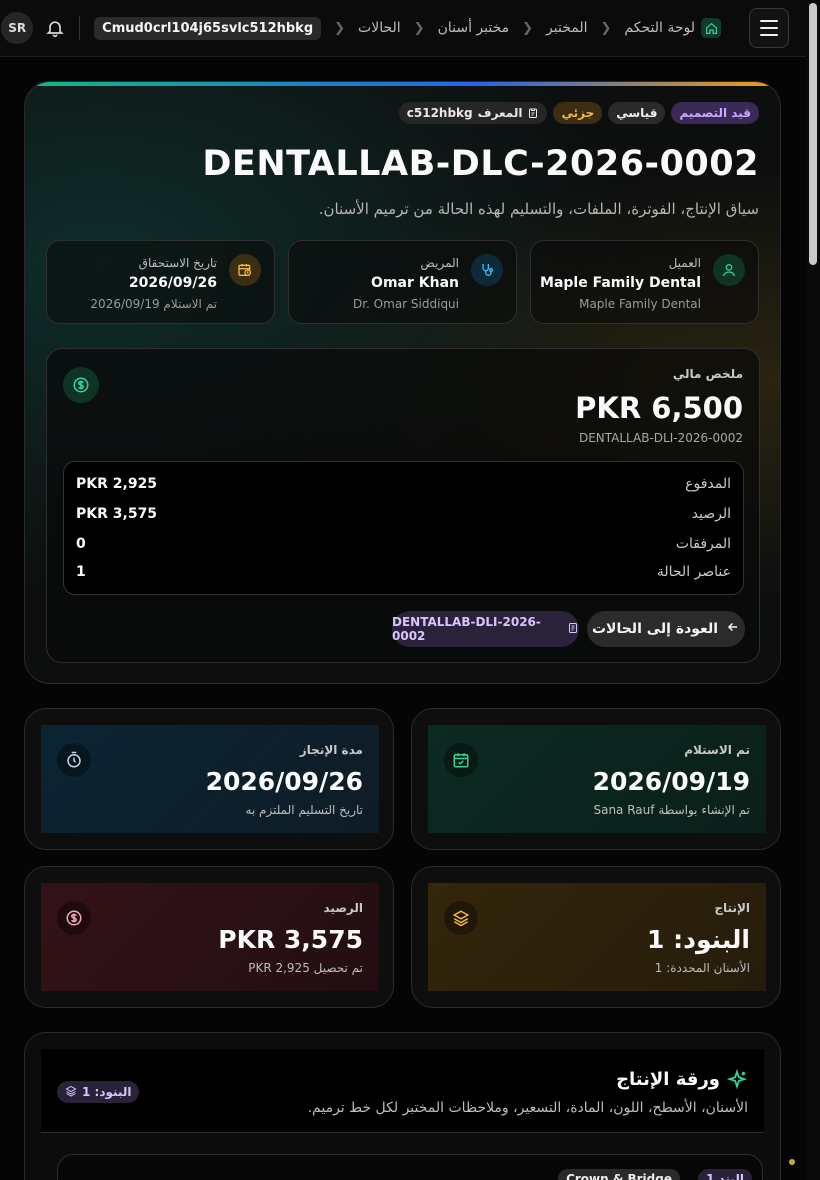  I want to click on status-badge: قيد التصميم, so click(715, 113).